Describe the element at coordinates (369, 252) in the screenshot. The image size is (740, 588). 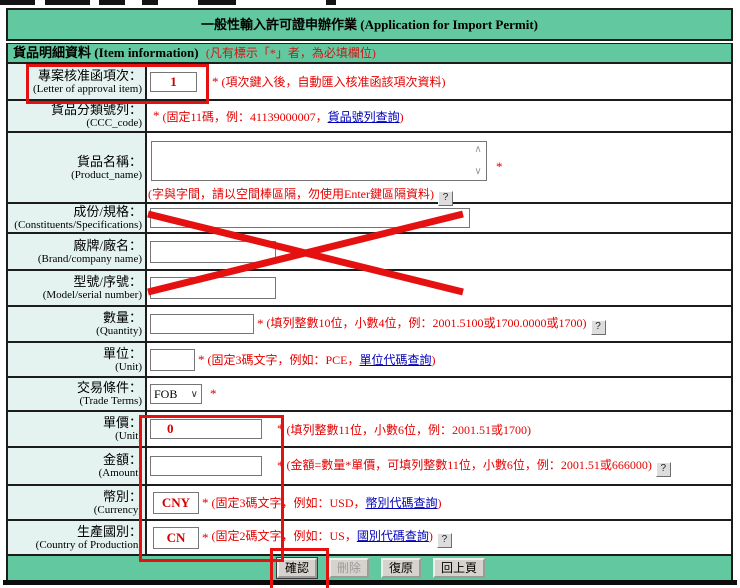
I see `row-brand: 廠牌/廠名： (Brand/company name)` at that location.